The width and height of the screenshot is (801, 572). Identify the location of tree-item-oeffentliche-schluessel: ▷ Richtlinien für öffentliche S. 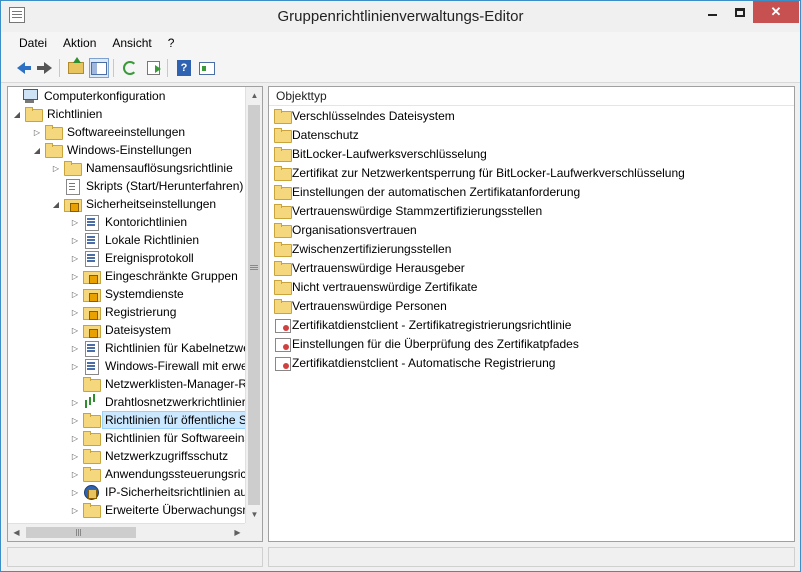
(158, 420).